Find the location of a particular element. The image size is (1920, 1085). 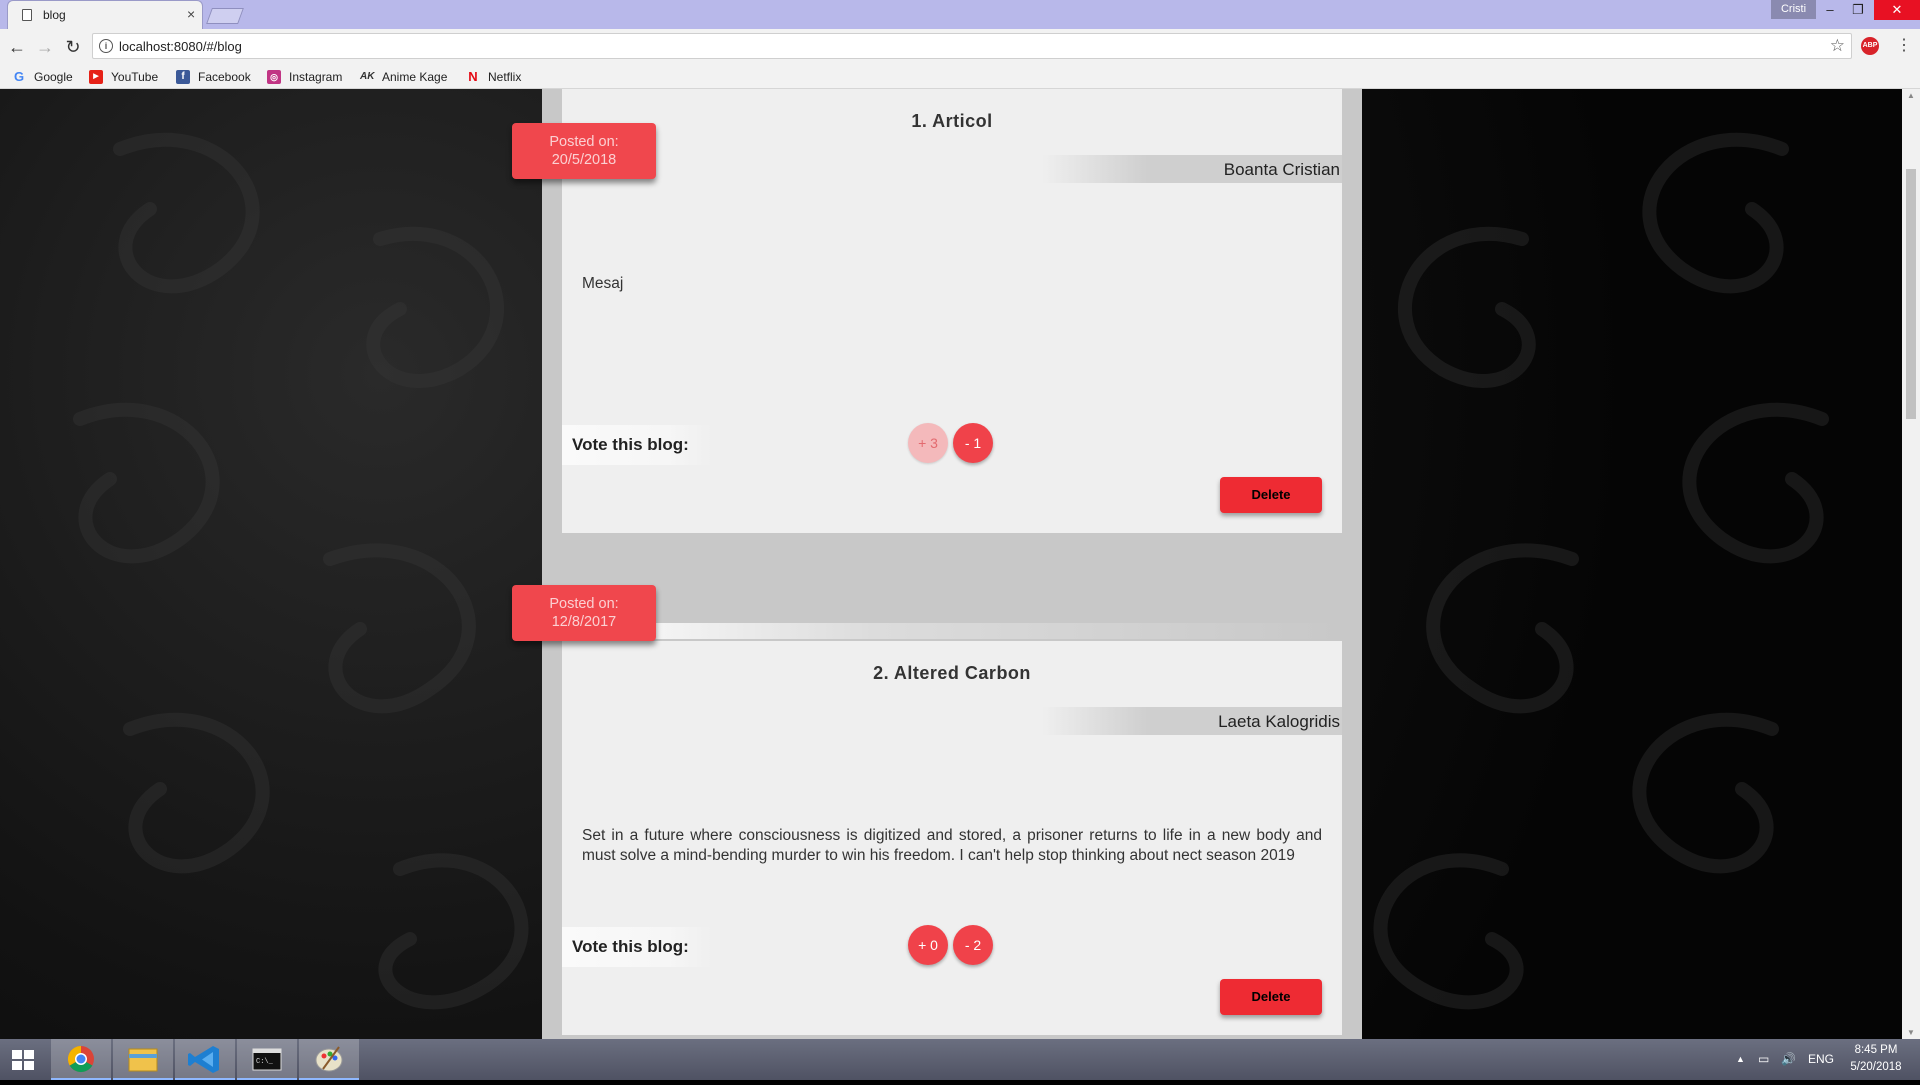

animekage-icon: AK is located at coordinates (367, 76).